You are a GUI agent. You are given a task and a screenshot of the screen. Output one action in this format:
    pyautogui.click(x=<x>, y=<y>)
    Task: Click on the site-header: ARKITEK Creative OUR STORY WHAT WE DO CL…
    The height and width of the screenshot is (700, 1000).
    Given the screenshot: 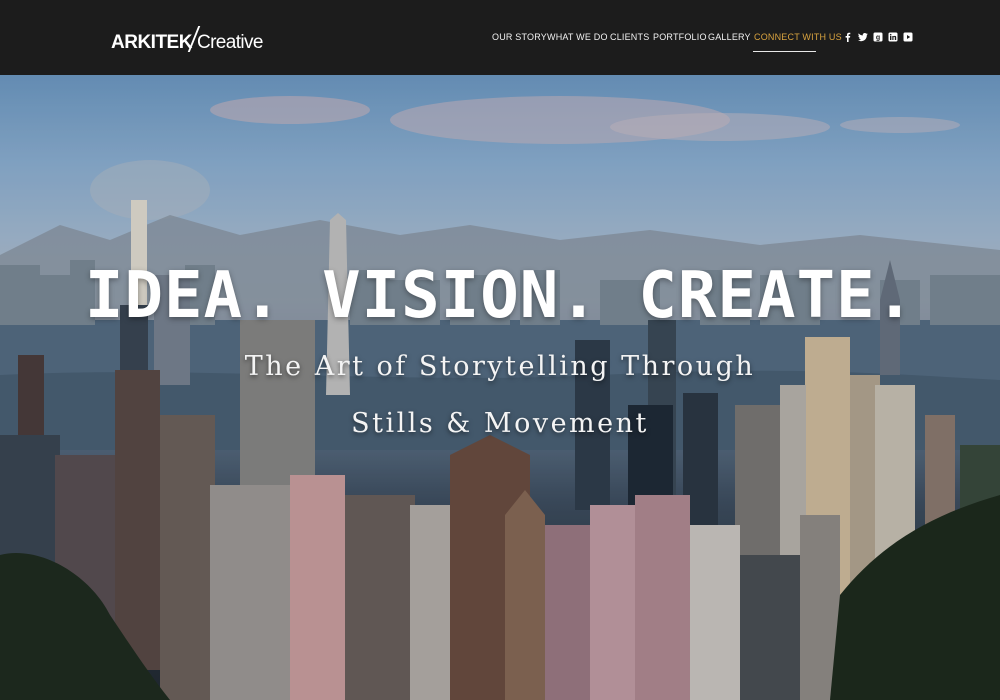 What is the action you would take?
    pyautogui.click(x=500, y=37)
    